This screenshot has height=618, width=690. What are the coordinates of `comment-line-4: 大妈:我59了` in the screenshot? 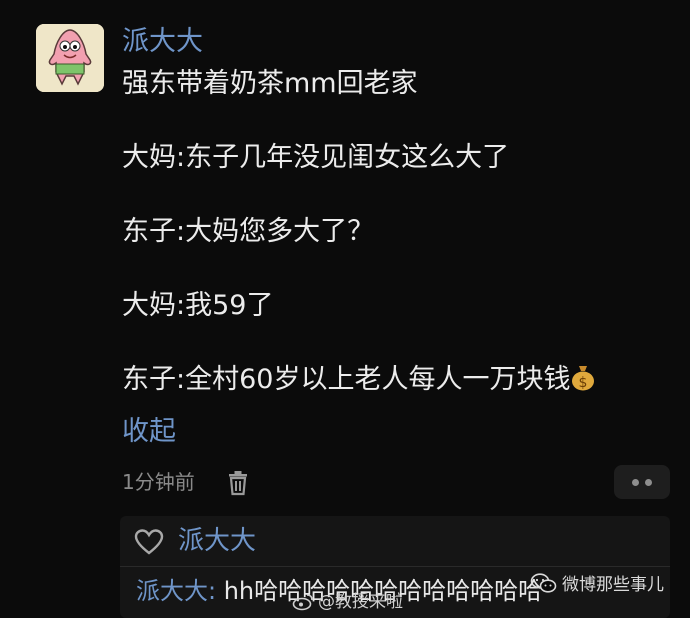 It's located at (198, 305).